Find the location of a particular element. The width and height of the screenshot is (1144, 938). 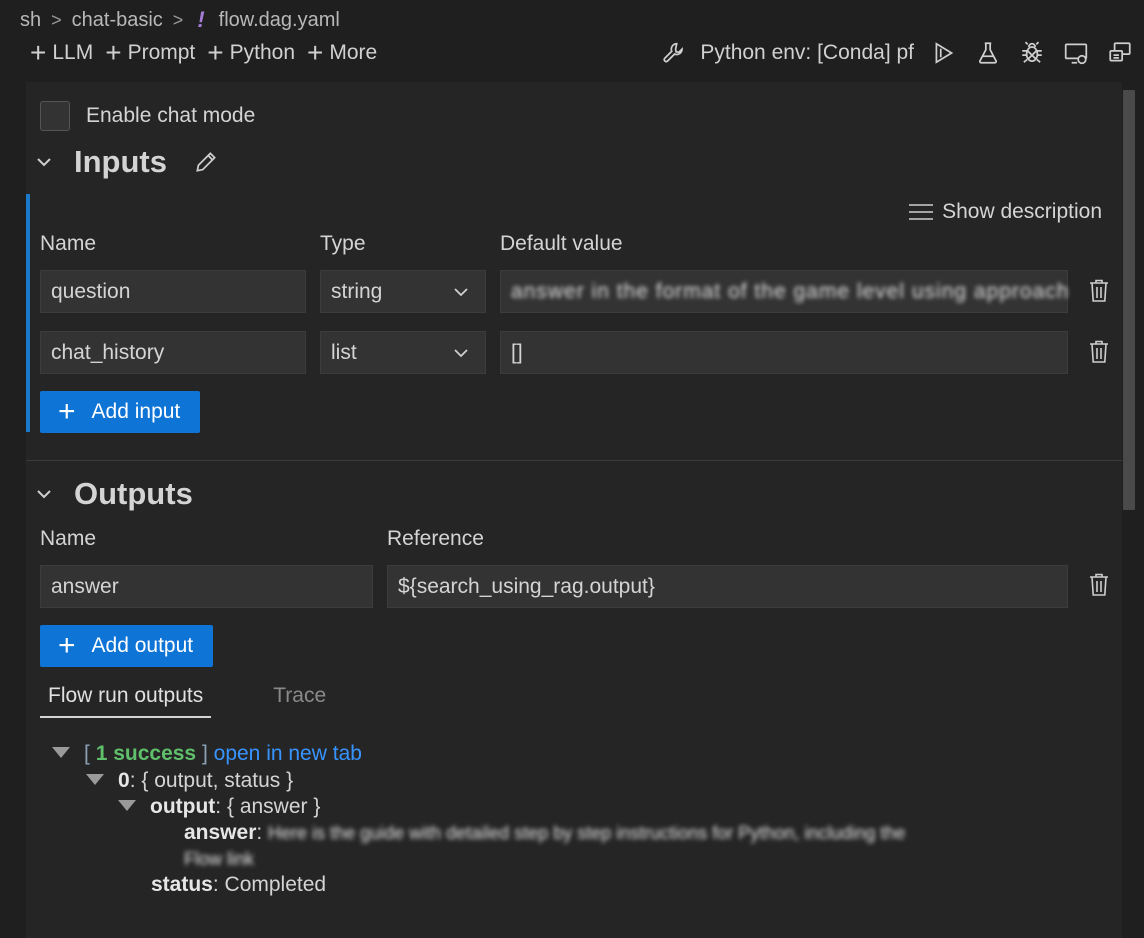

input-default-value: [] is located at coordinates (517, 352).